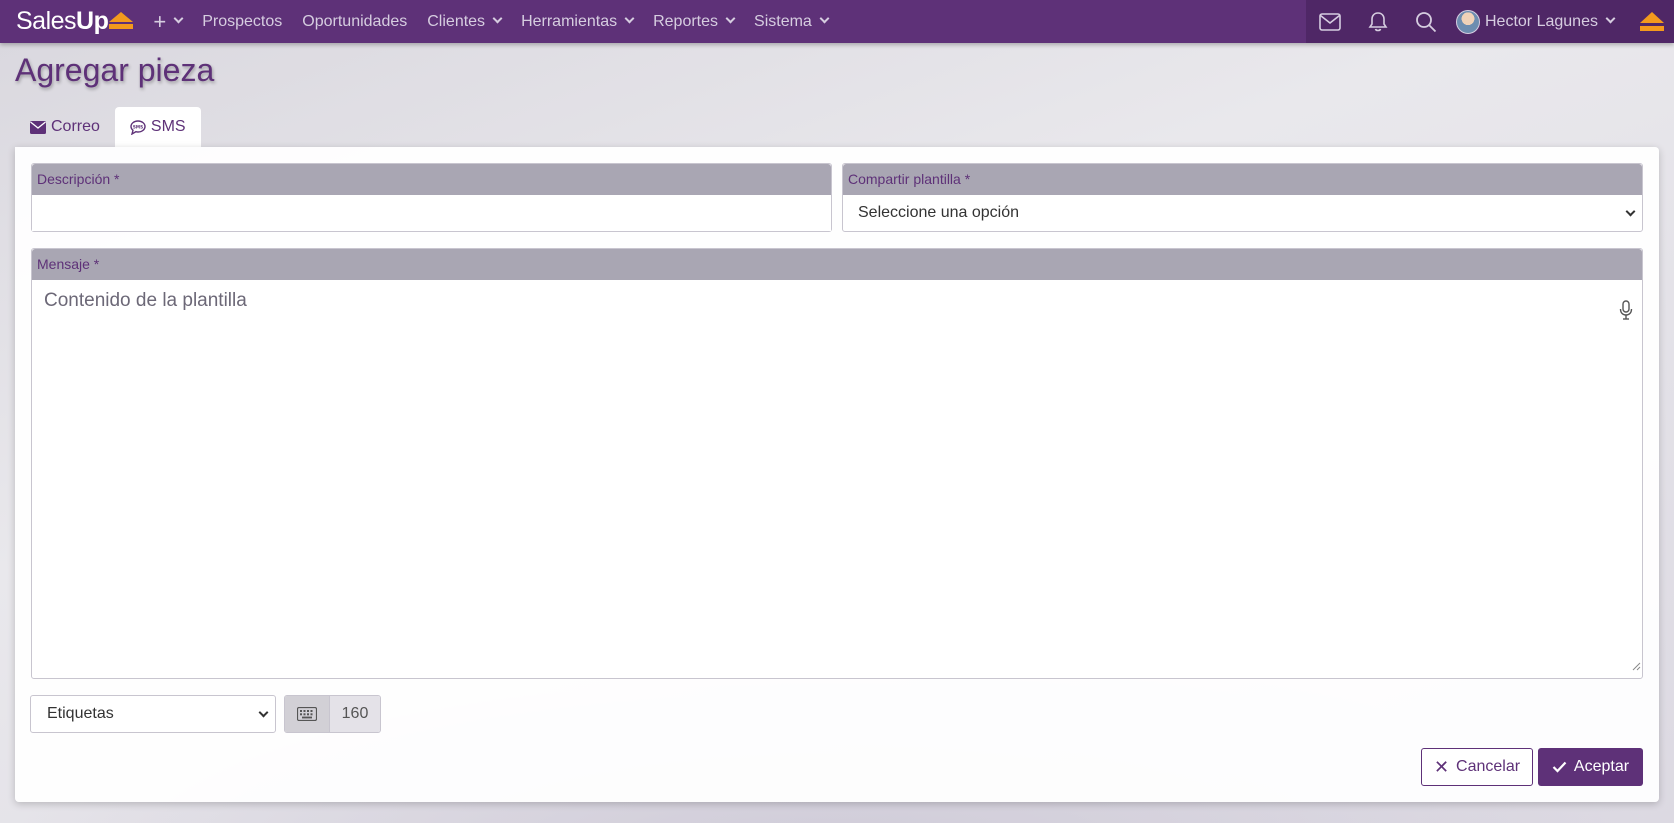  Describe the element at coordinates (431, 213) in the screenshot. I see `description-input` at that location.